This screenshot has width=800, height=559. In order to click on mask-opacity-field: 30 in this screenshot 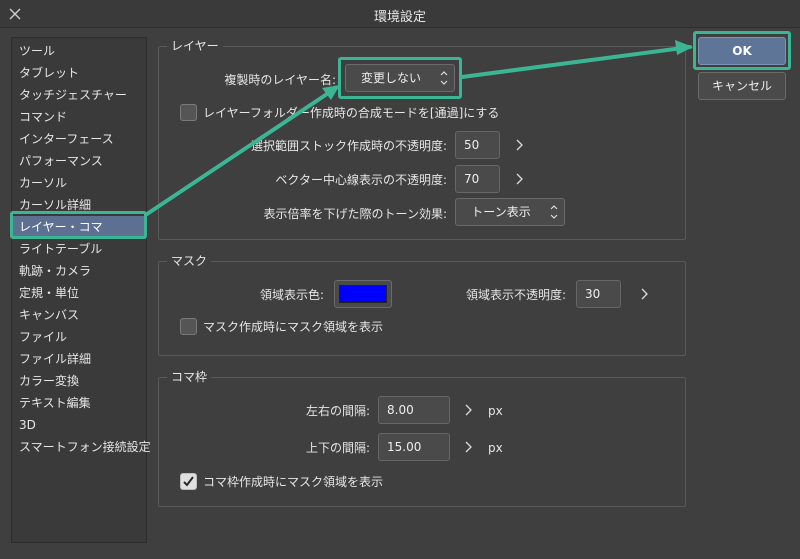, I will do `click(598, 294)`.